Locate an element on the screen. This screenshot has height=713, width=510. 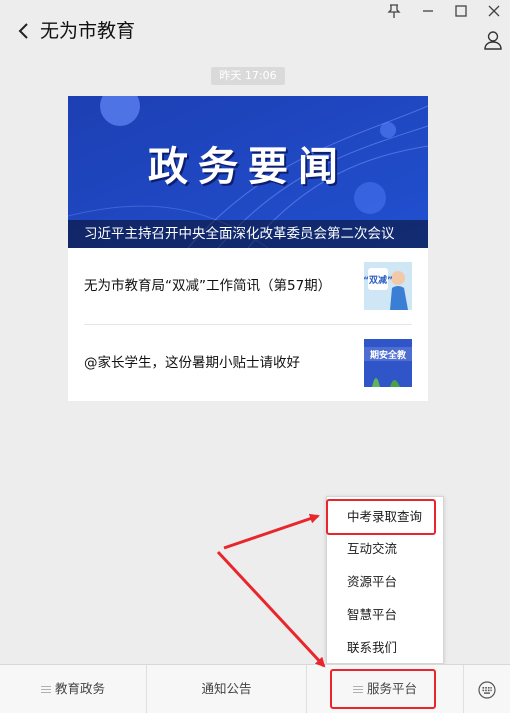
annotation-arrows is located at coordinates (271, 590).